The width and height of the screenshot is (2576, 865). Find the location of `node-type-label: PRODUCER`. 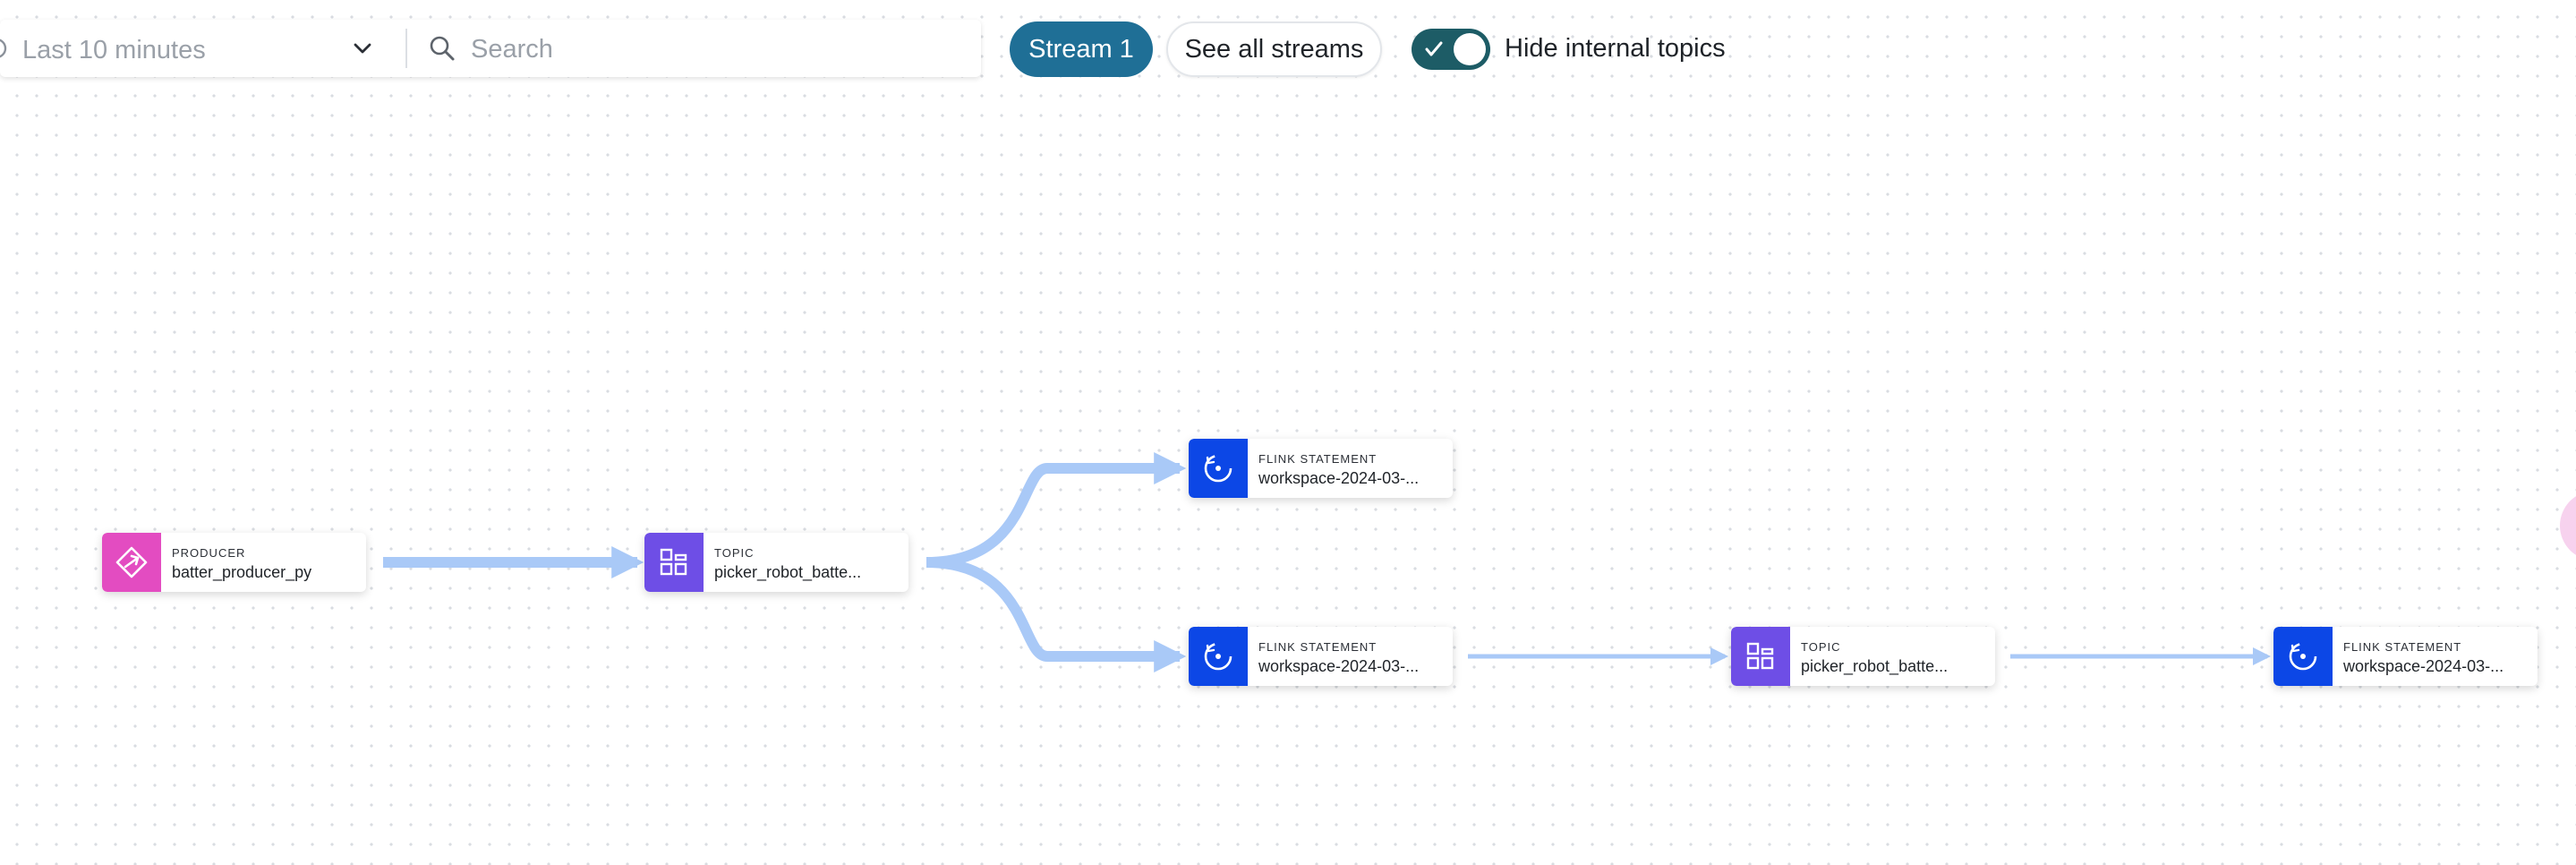

node-type-label: PRODUCER is located at coordinates (209, 553).